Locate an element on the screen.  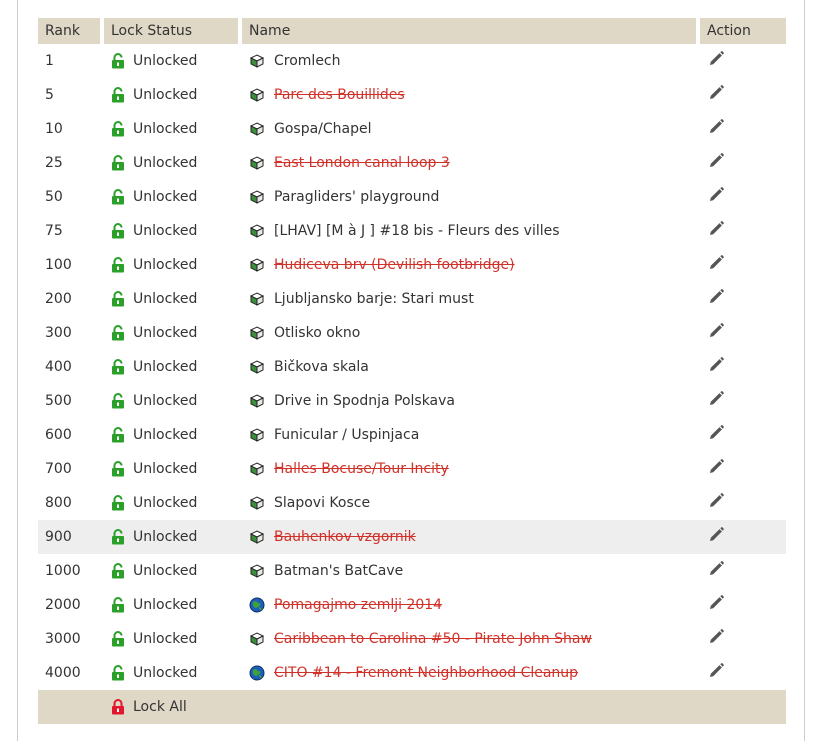
rank-cell: 5 is located at coordinates (71, 95).